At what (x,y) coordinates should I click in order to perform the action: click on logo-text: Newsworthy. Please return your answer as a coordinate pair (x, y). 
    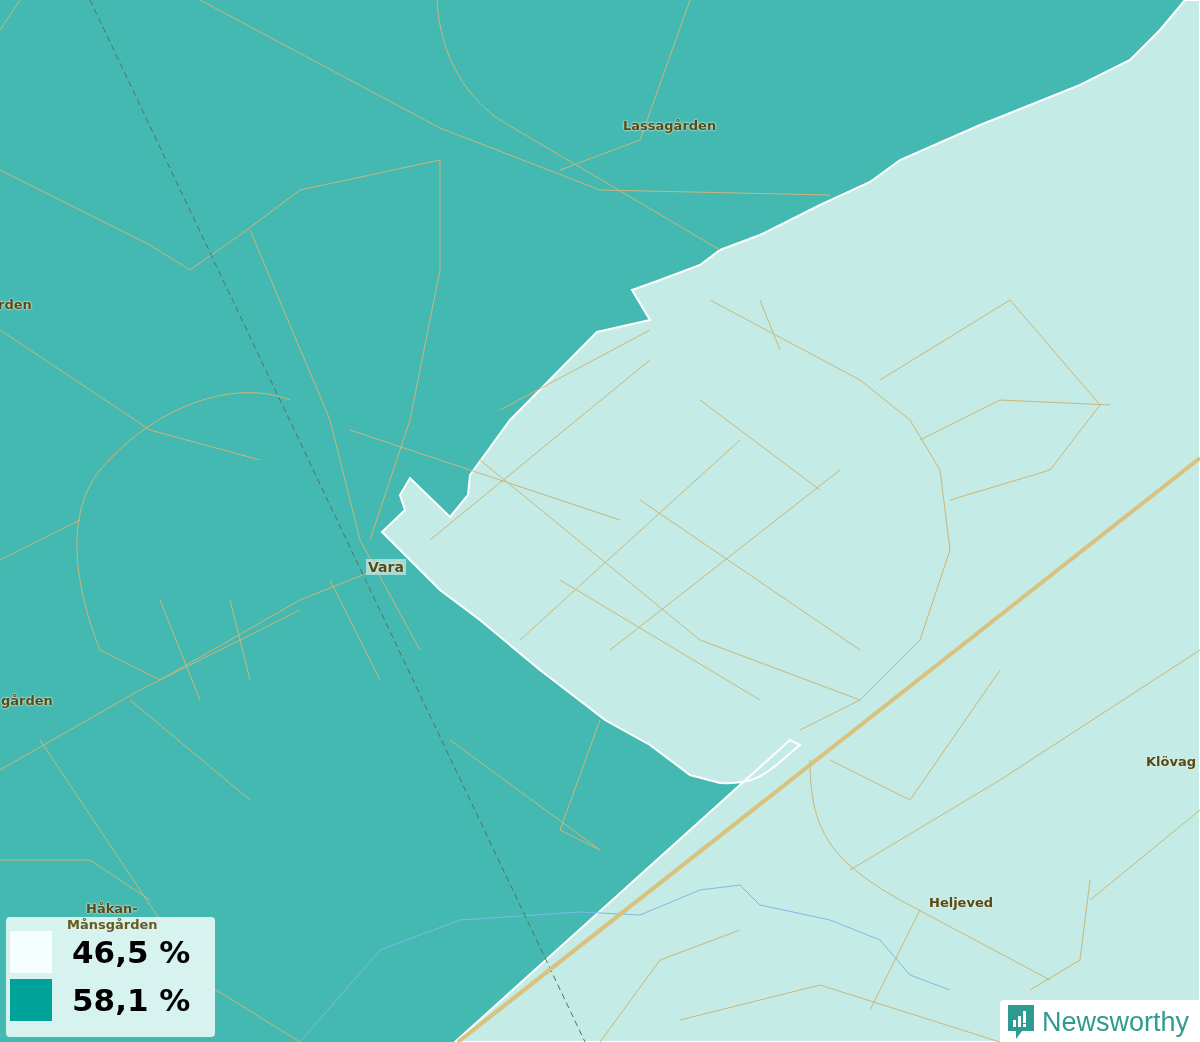
    Looking at the image, I should click on (1116, 1022).